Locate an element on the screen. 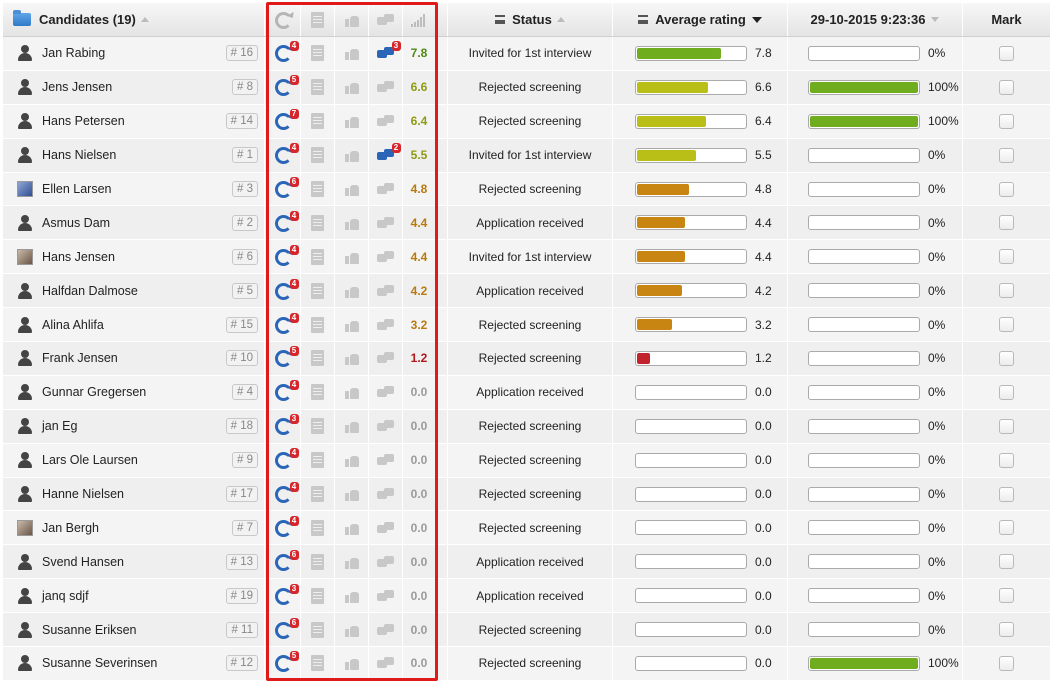 The height and width of the screenshot is (683, 1053). candidate-cell: jan Eg # 18 is located at coordinates (134, 426).